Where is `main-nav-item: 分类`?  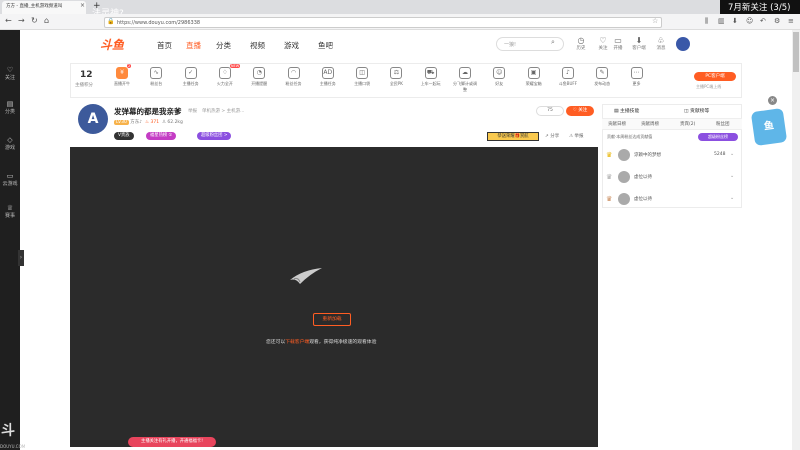 main-nav-item: 分类 is located at coordinates (223, 45).